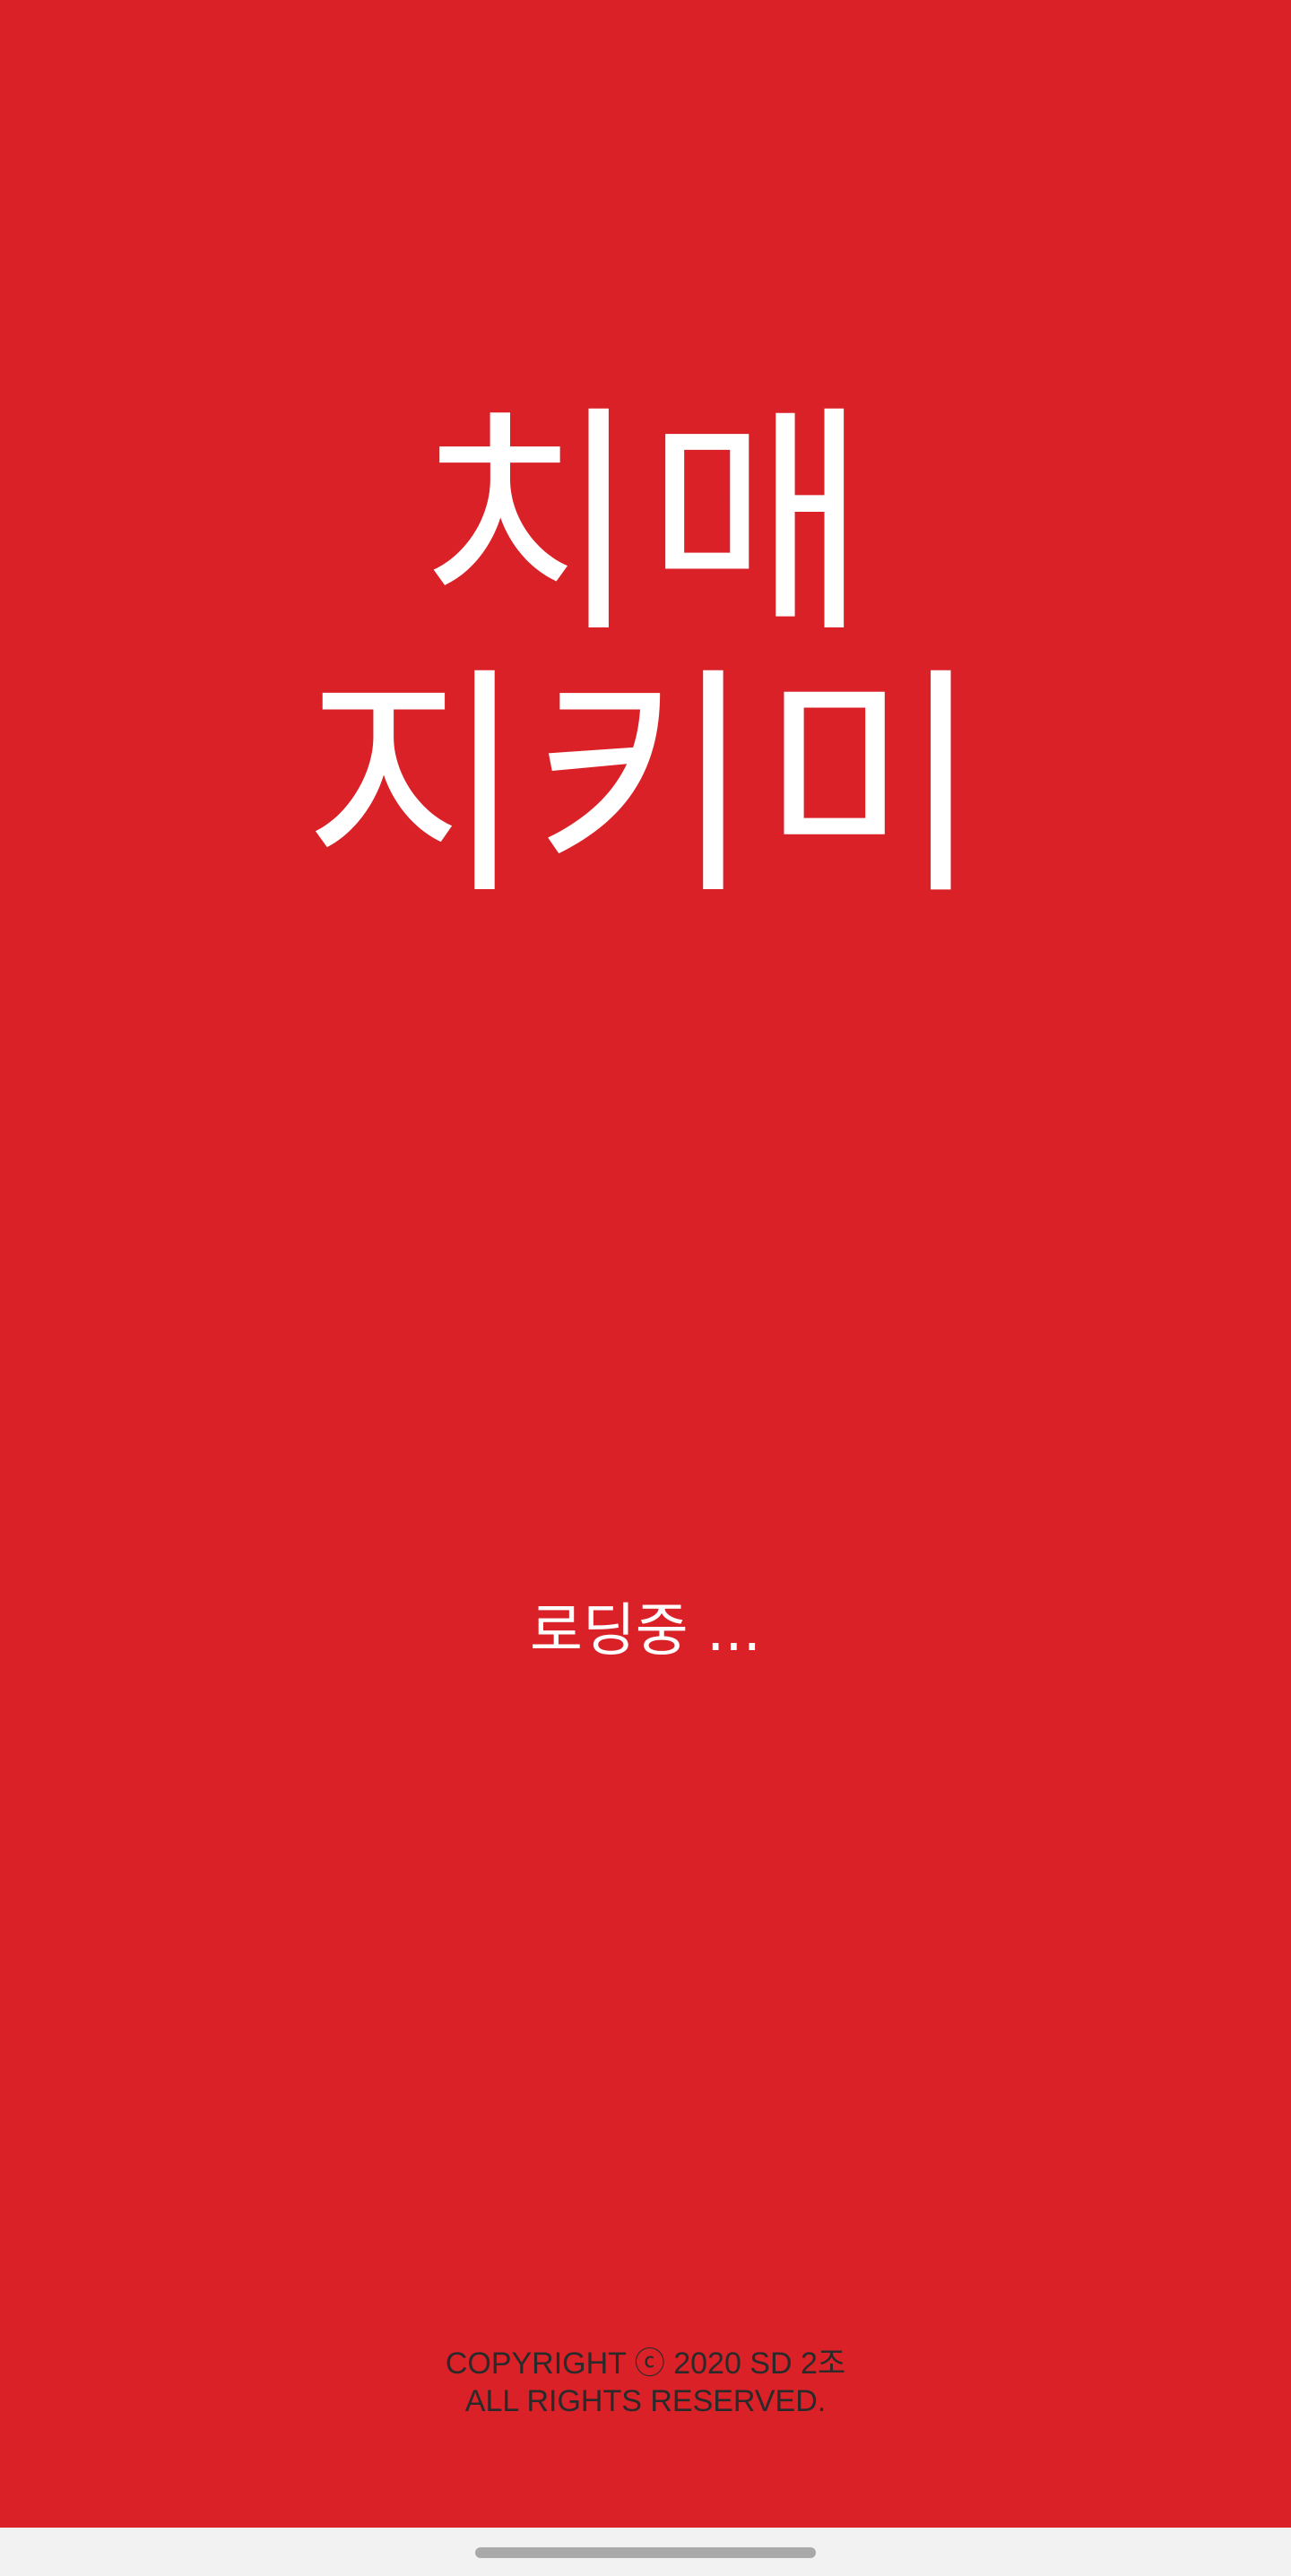  I want to click on navigation-bar, so click(645, 2552).